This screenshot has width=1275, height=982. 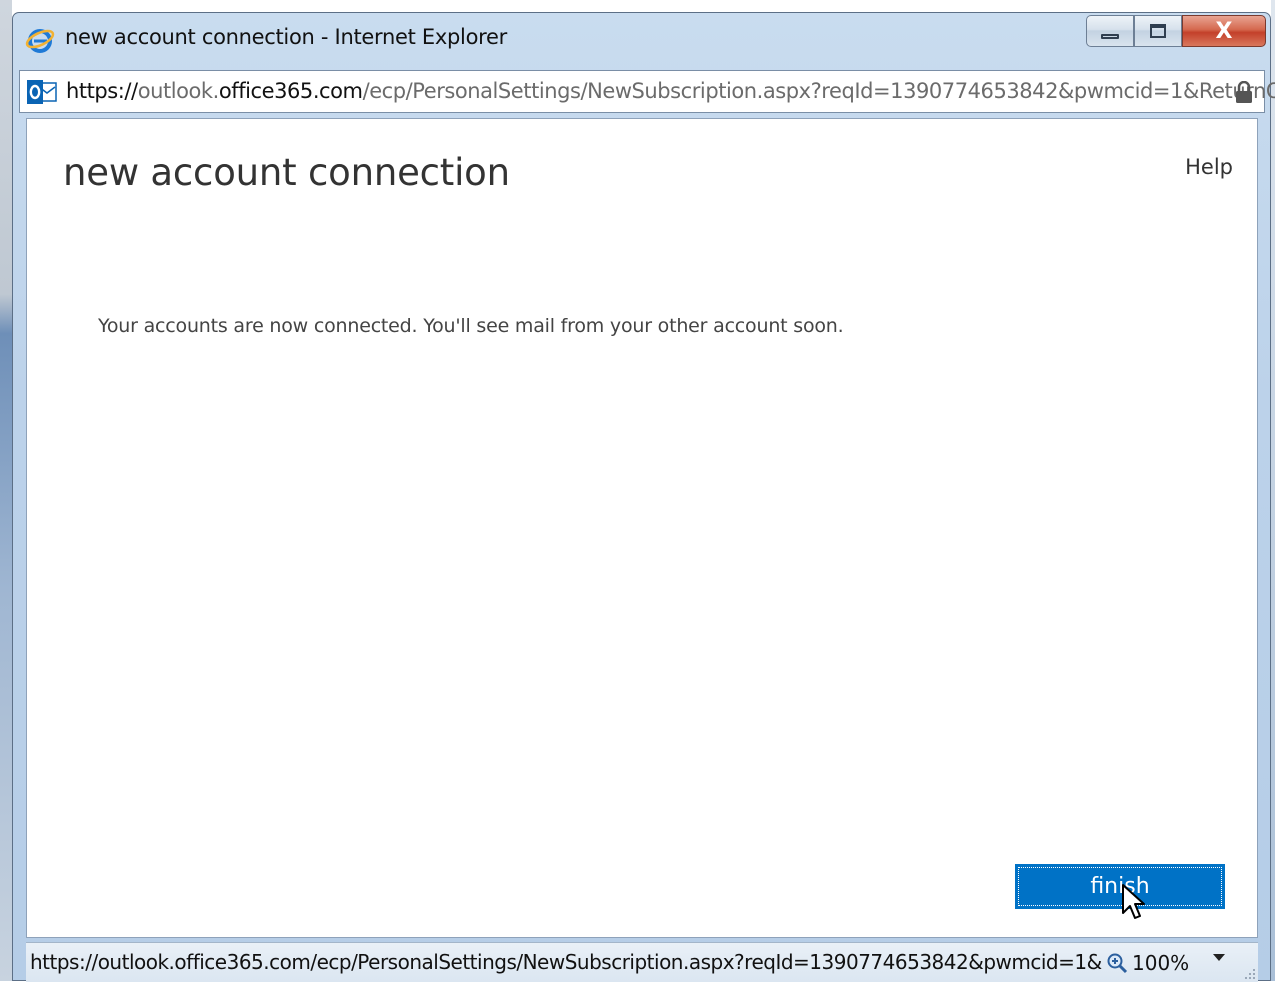 What do you see at coordinates (1110, 36) in the screenshot?
I see `minimize-icon` at bounding box center [1110, 36].